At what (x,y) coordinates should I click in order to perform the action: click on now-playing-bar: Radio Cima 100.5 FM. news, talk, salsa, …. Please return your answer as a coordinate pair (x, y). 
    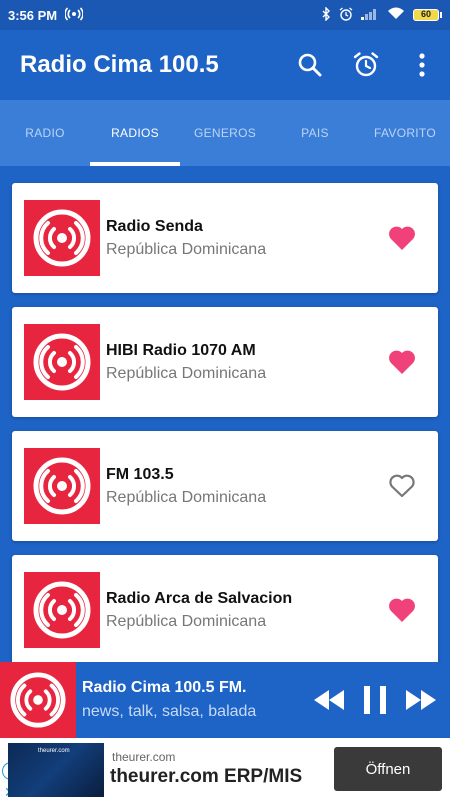
    Looking at the image, I should click on (225, 700).